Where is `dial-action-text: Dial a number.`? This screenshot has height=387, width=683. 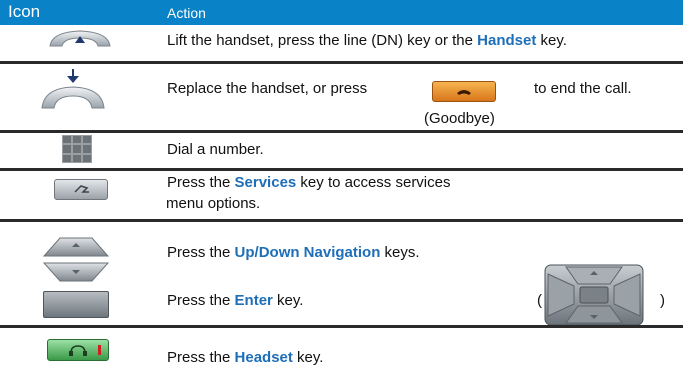
dial-action-text: Dial a number. is located at coordinates (215, 149).